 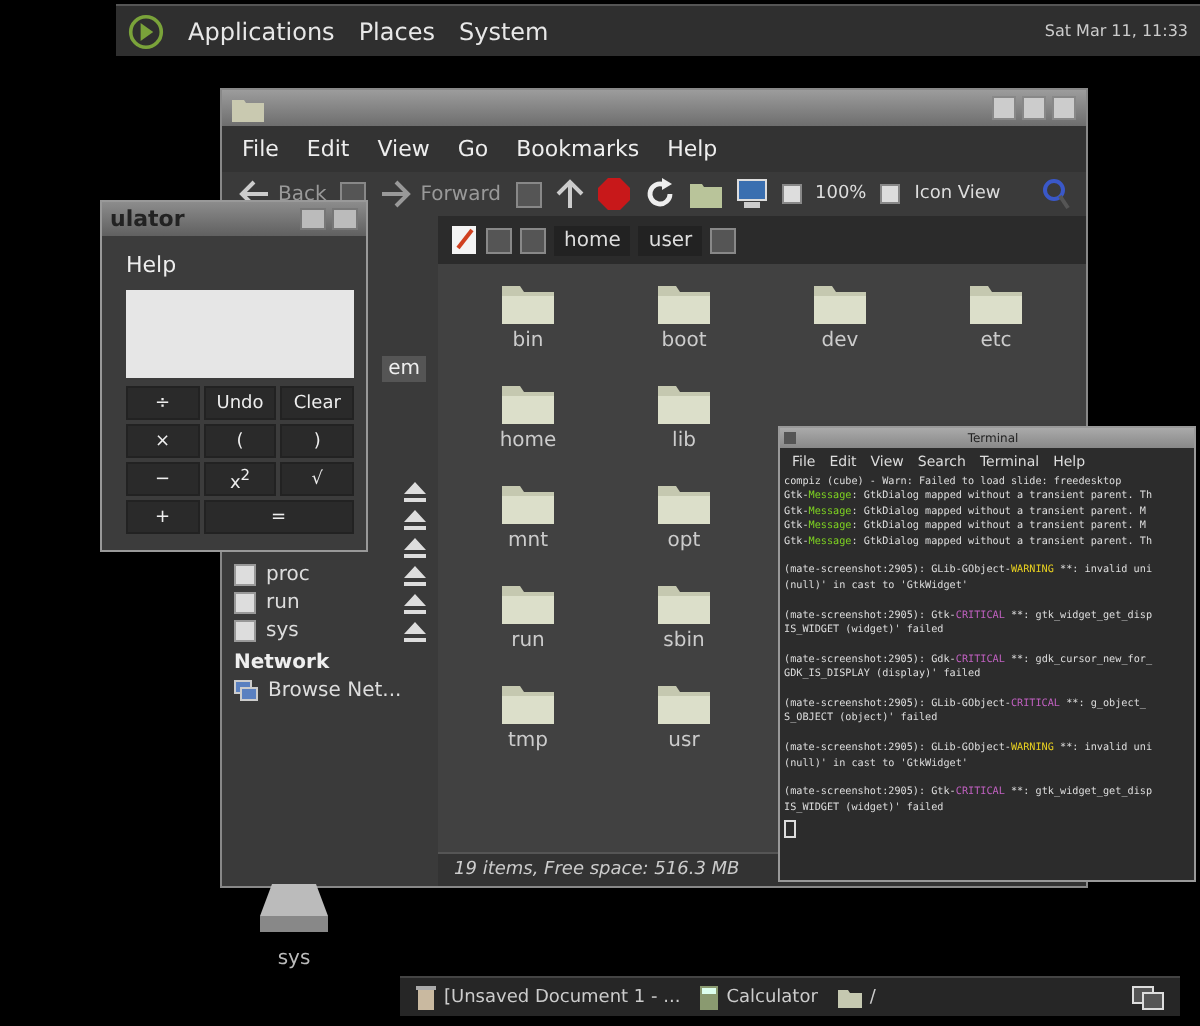 What do you see at coordinates (503, 31) in the screenshot?
I see `panel-menu: System` at bounding box center [503, 31].